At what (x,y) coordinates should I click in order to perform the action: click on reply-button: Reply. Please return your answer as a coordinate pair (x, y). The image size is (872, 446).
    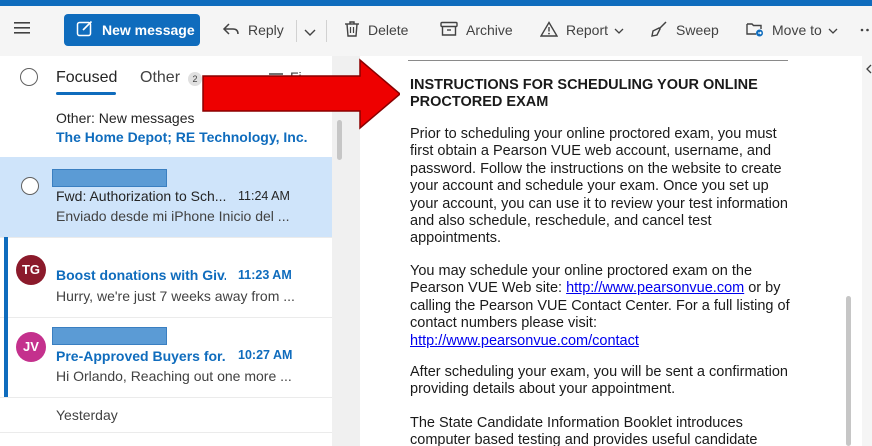
    Looking at the image, I should click on (253, 30).